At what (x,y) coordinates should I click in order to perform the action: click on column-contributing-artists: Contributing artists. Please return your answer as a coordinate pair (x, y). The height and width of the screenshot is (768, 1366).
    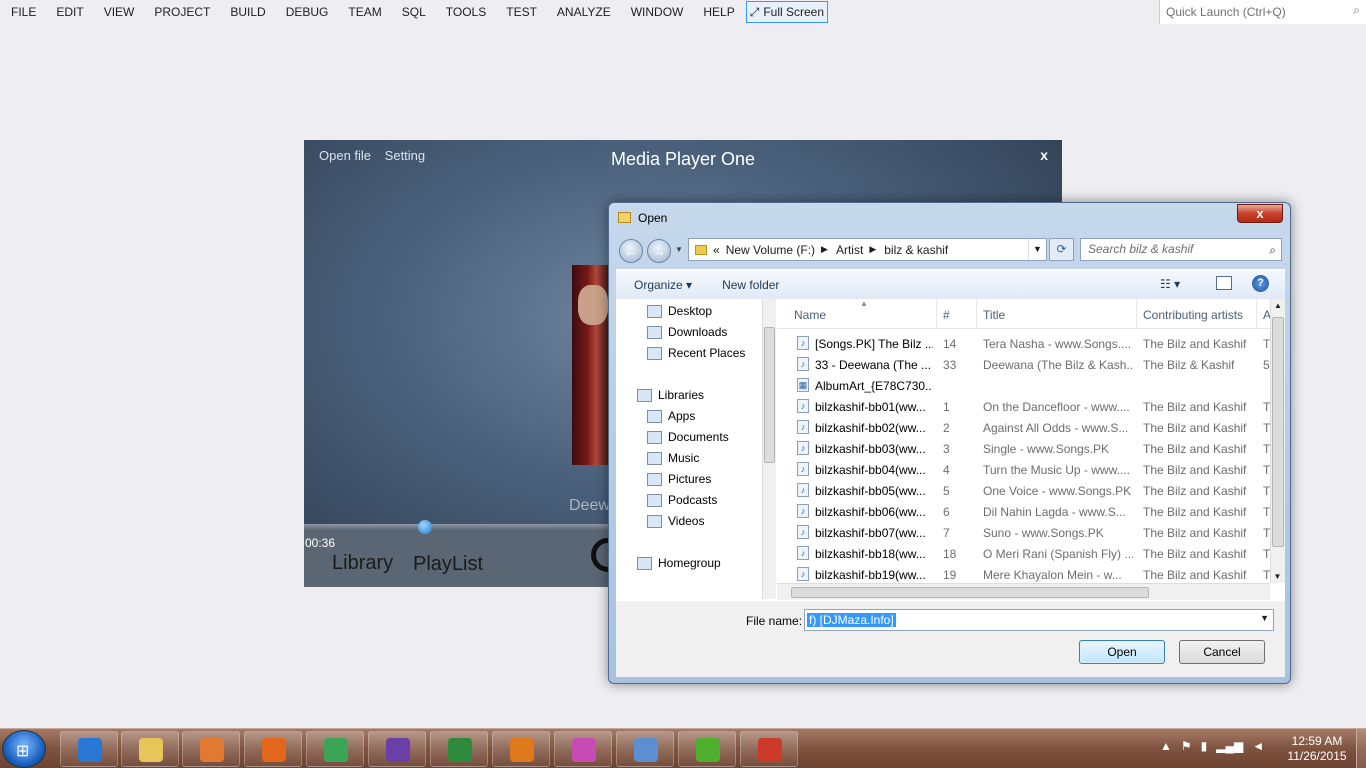
    Looking at the image, I should click on (1193, 315).